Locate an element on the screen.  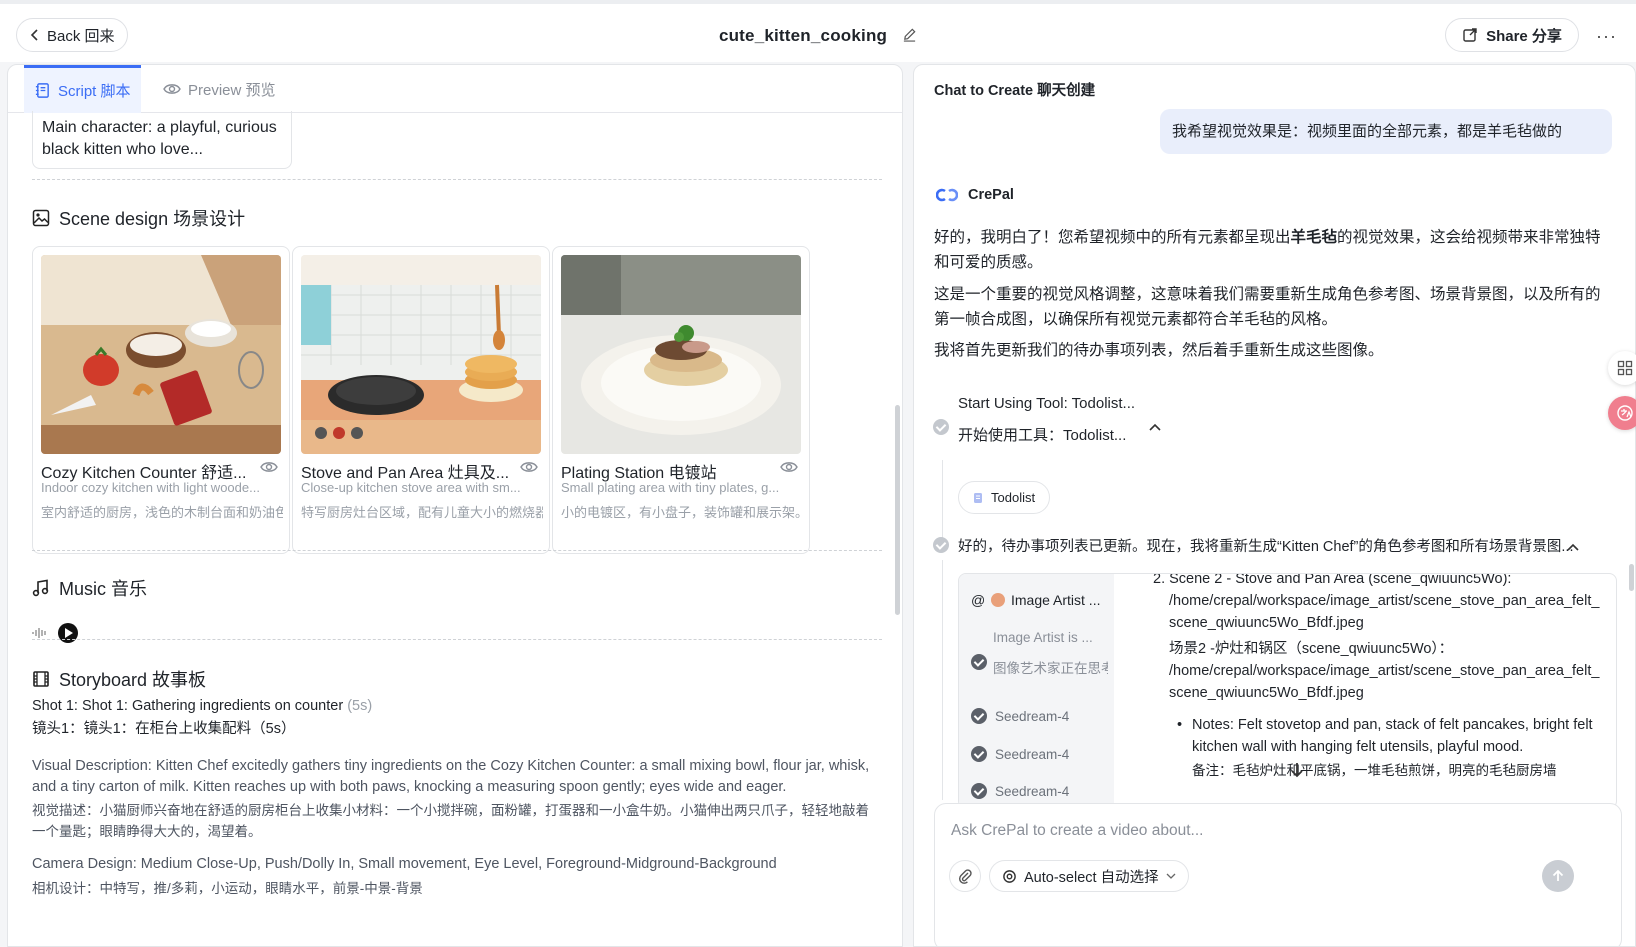
scene-image-stove-pan is located at coordinates (421, 354).